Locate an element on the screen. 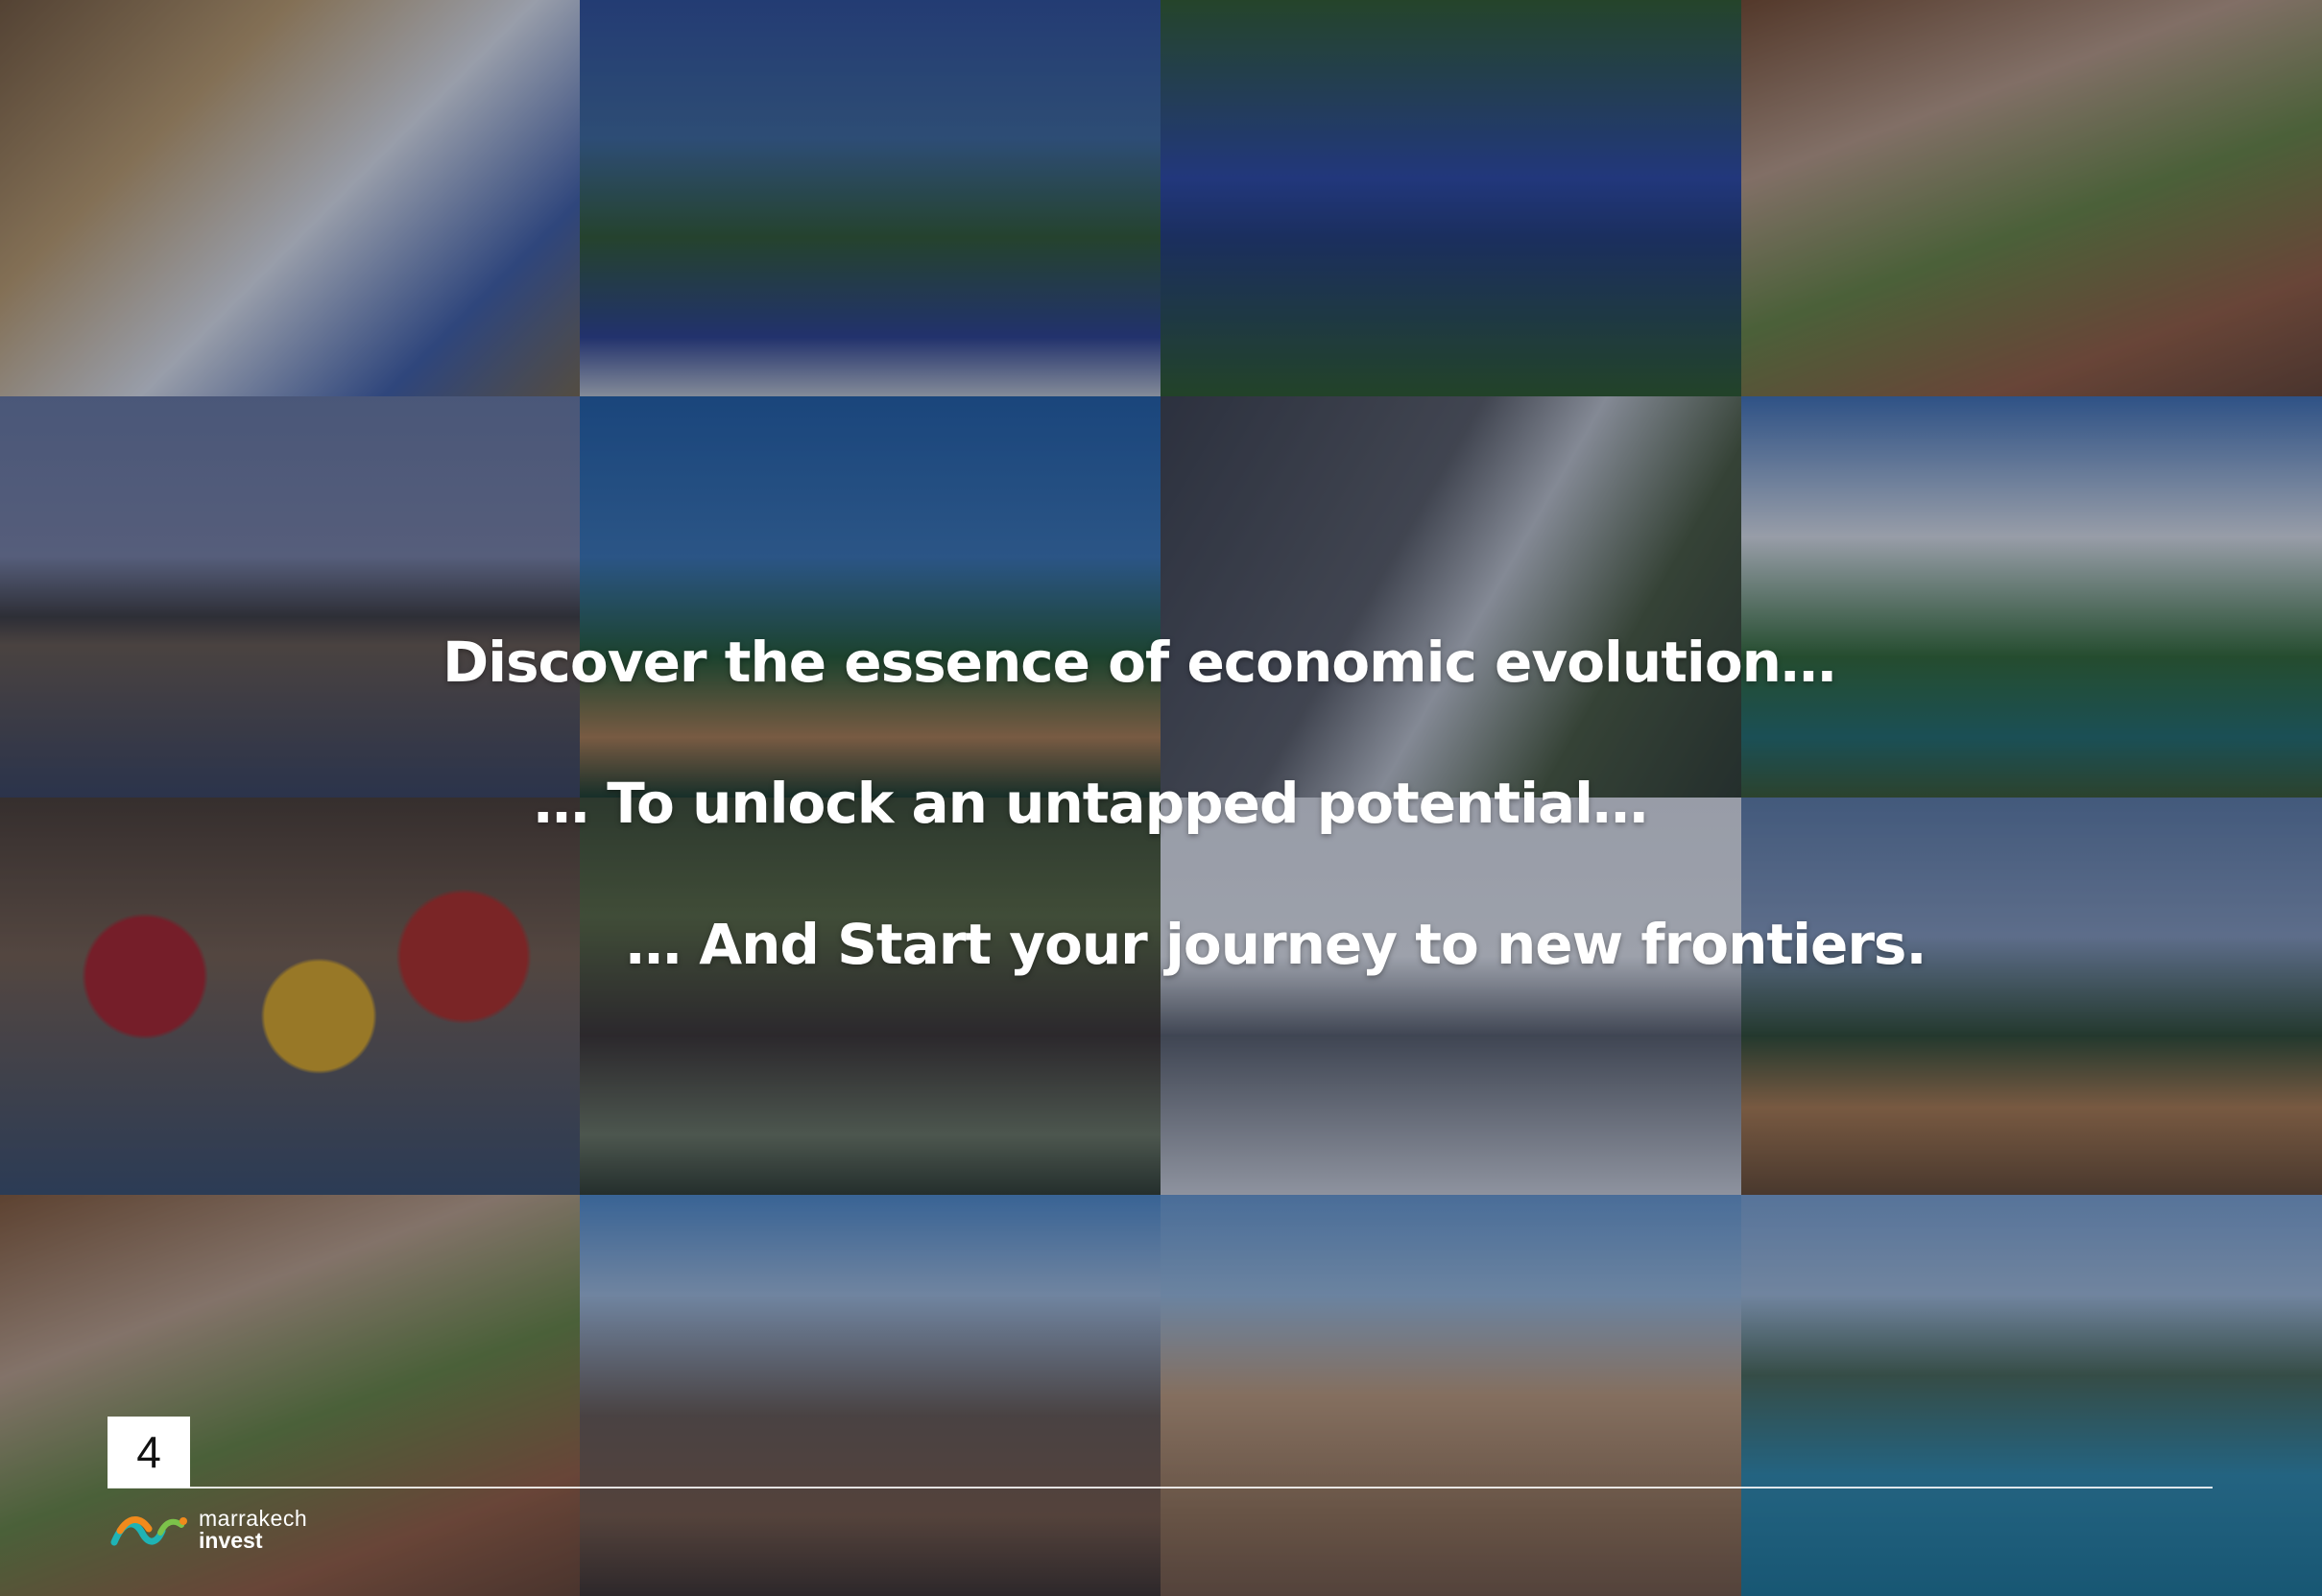  mountain-lake-photo is located at coordinates (2031, 1395).